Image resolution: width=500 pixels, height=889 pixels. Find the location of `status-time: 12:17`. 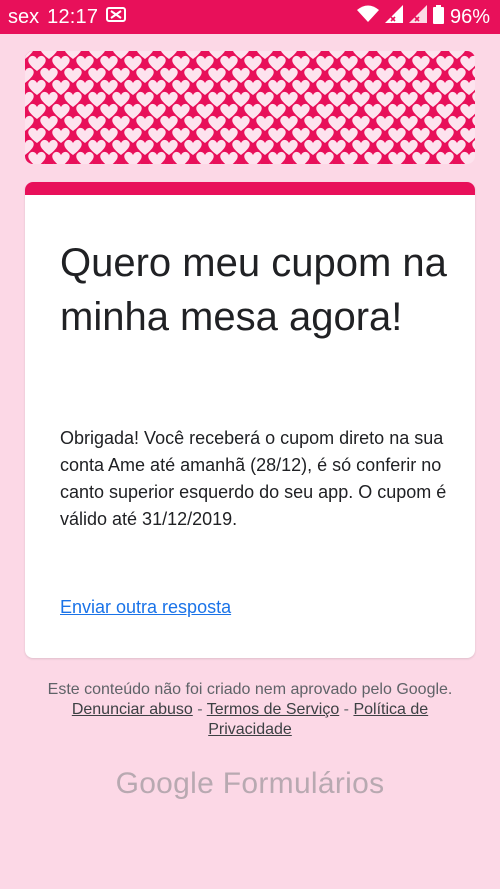

status-time: 12:17 is located at coordinates (73, 16).